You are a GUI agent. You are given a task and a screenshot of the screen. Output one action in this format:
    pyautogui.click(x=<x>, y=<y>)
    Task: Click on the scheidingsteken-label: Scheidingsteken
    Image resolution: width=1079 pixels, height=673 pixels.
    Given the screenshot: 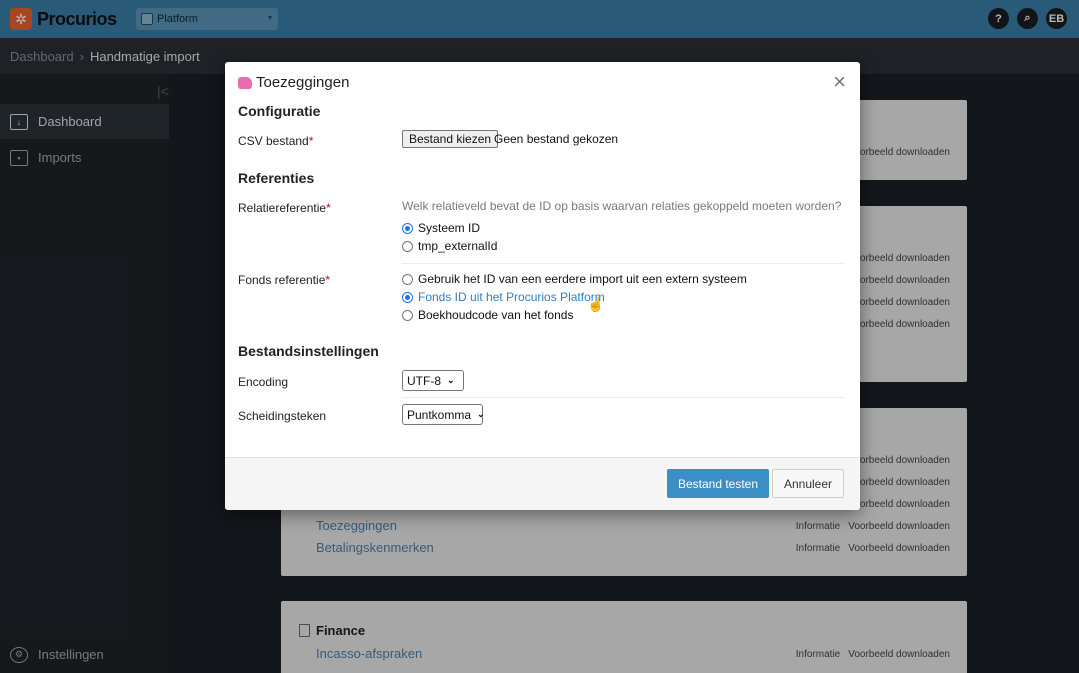 What is the action you would take?
    pyautogui.click(x=282, y=416)
    